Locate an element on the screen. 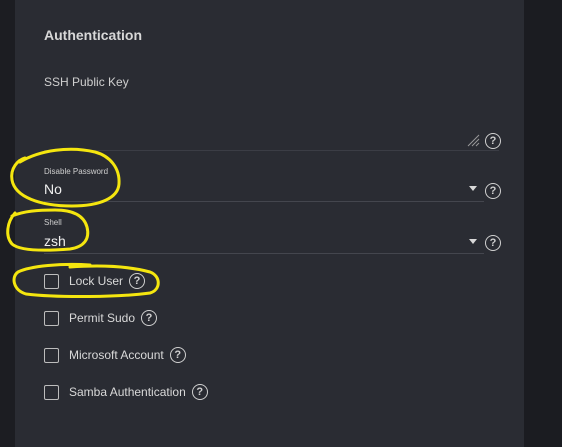 This screenshot has height=447, width=562. resize-handle-icon is located at coordinates (473, 140).